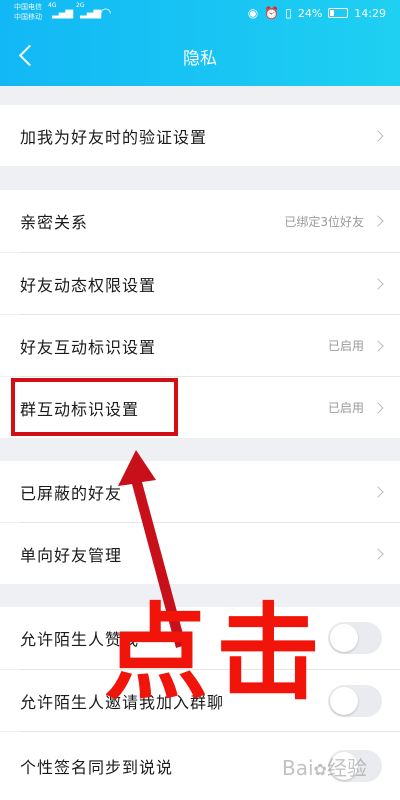 The width and height of the screenshot is (400, 800). What do you see at coordinates (216, 653) in the screenshot?
I see `annotation-text: 点击` at bounding box center [216, 653].